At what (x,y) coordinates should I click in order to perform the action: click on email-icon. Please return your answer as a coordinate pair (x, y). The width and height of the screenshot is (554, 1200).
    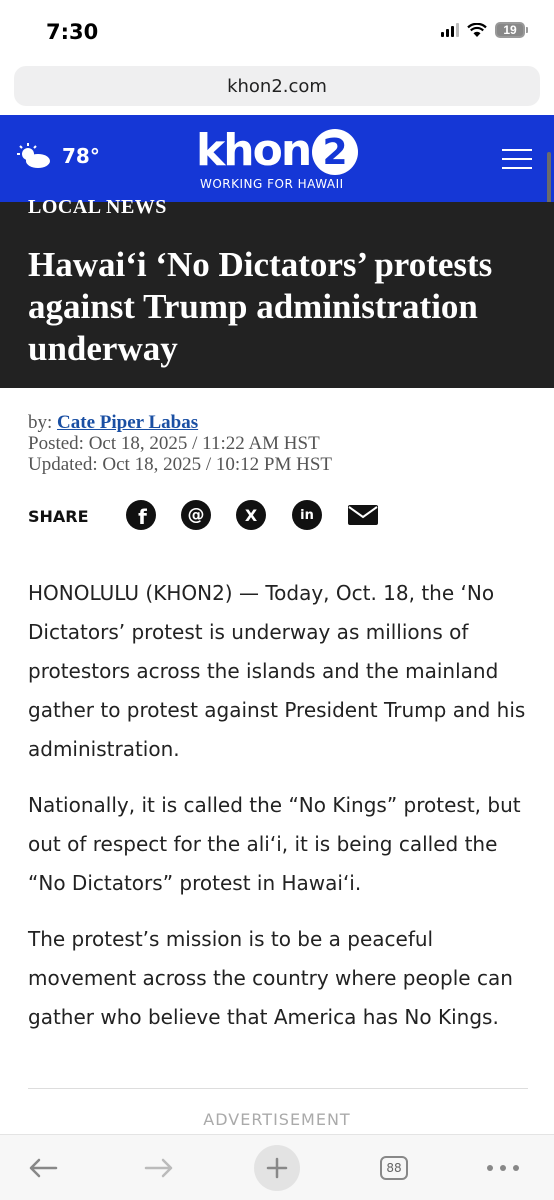
    Looking at the image, I should click on (363, 515).